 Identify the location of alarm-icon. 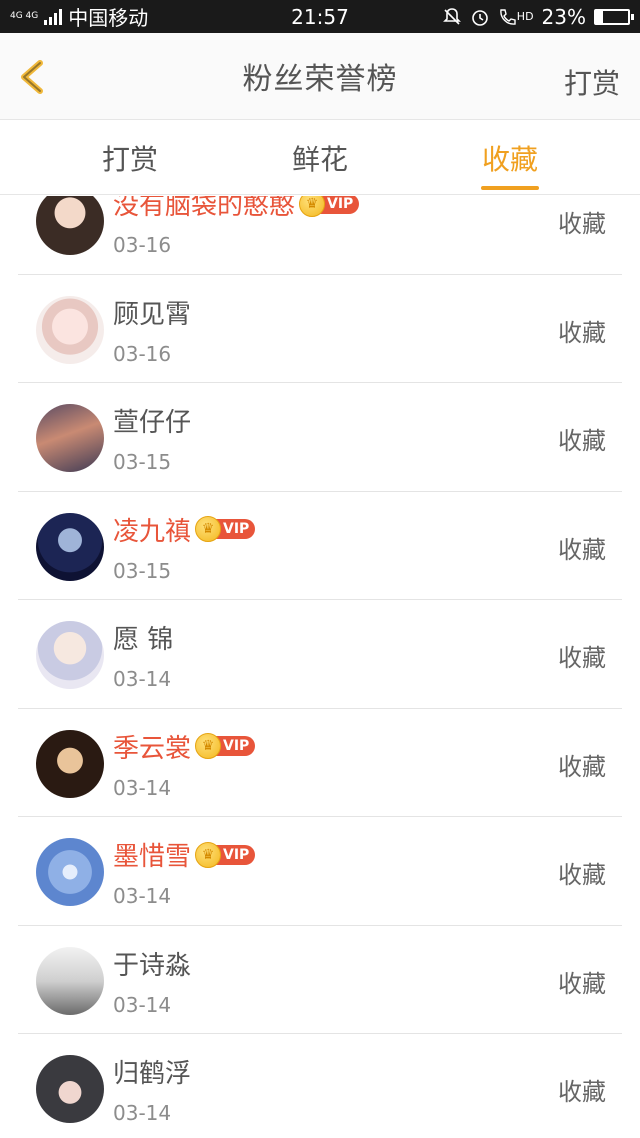
(479, 17).